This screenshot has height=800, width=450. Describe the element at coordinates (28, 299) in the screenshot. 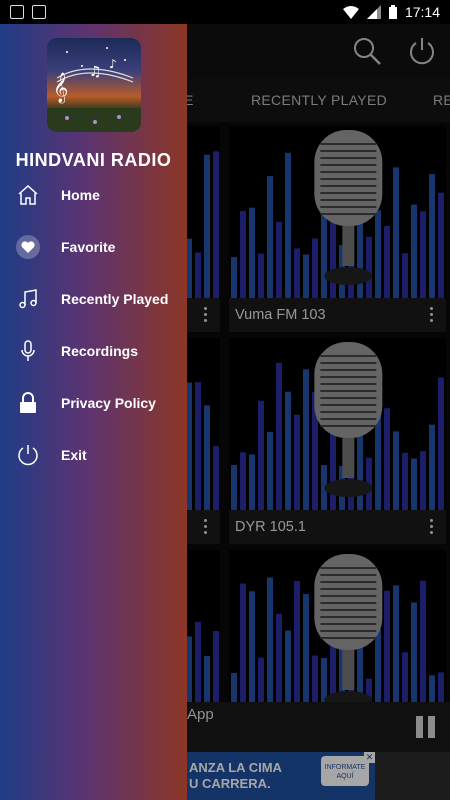

I see `music-note-icon` at that location.